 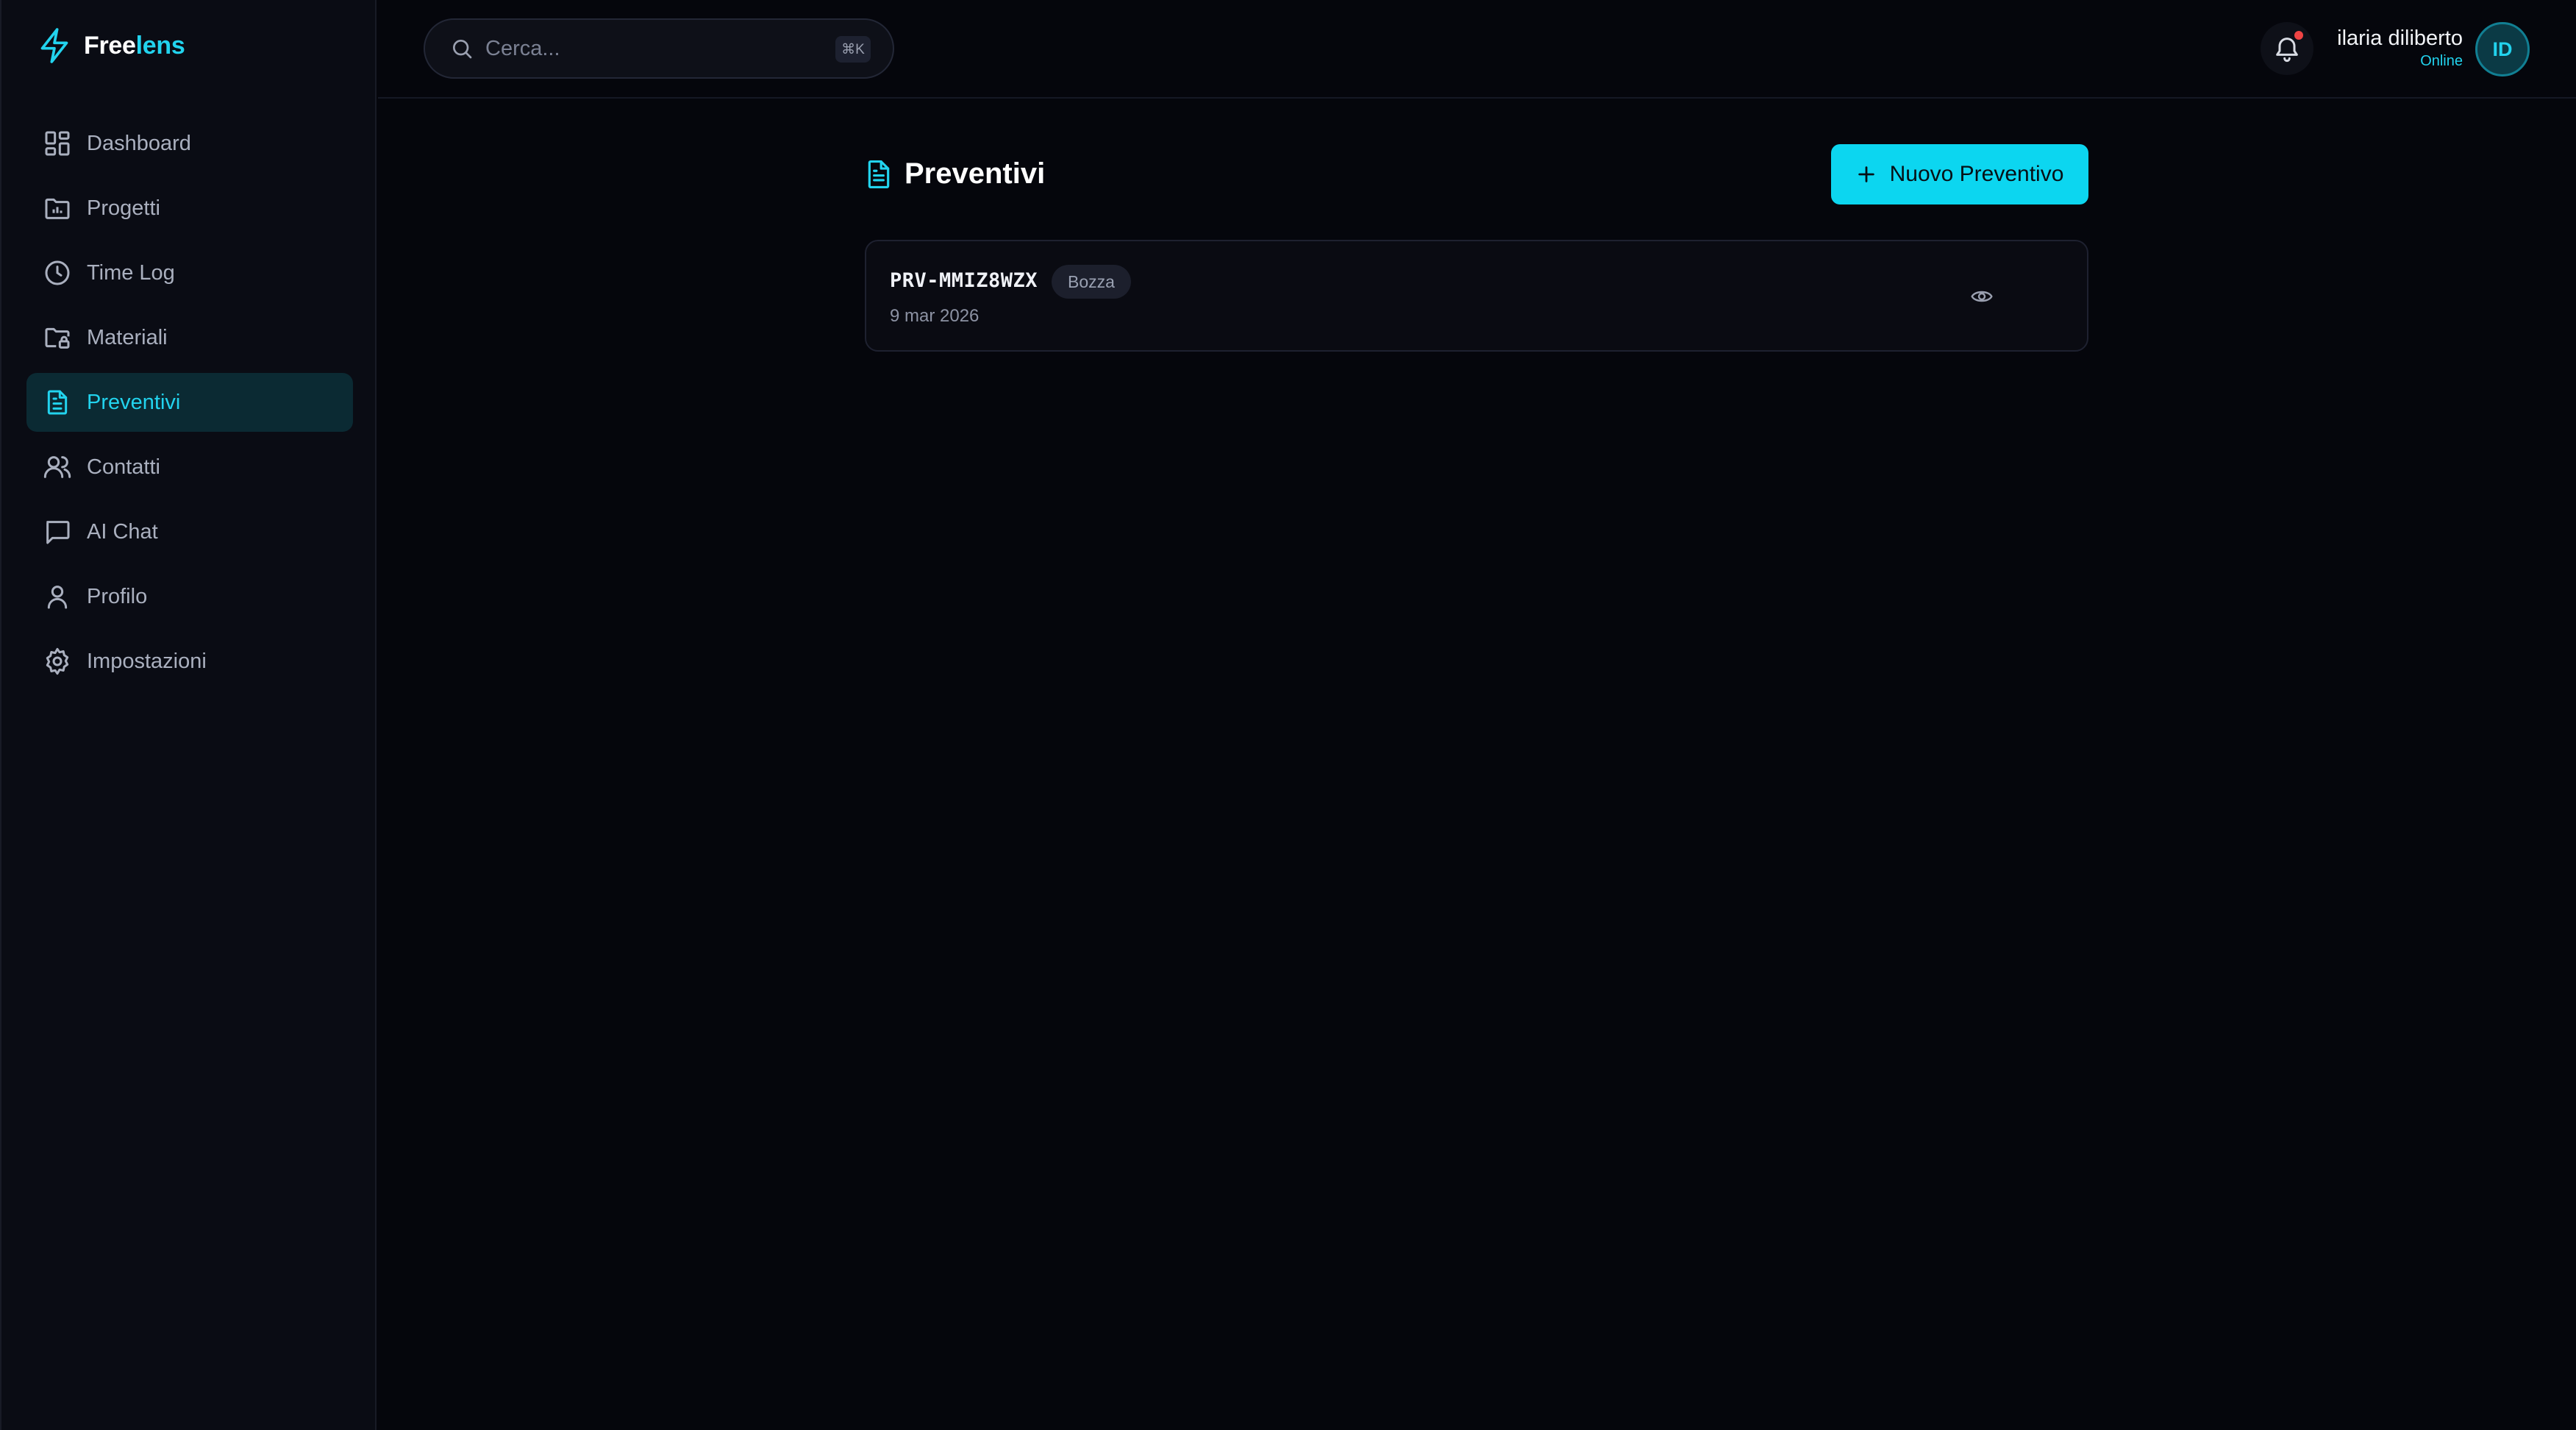 I want to click on sidebar-item-time-log: Time Log, so click(x=189, y=272).